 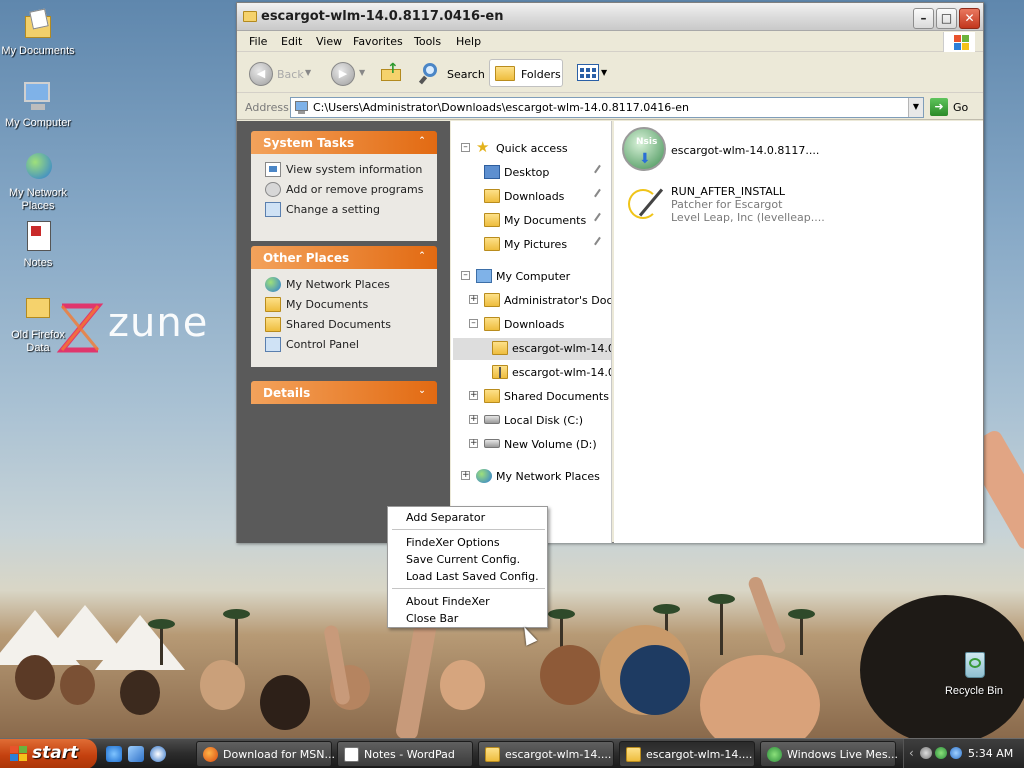 I want to click on tree-item-administrators-documents: + Administrator's Docum, so click(x=531, y=301).